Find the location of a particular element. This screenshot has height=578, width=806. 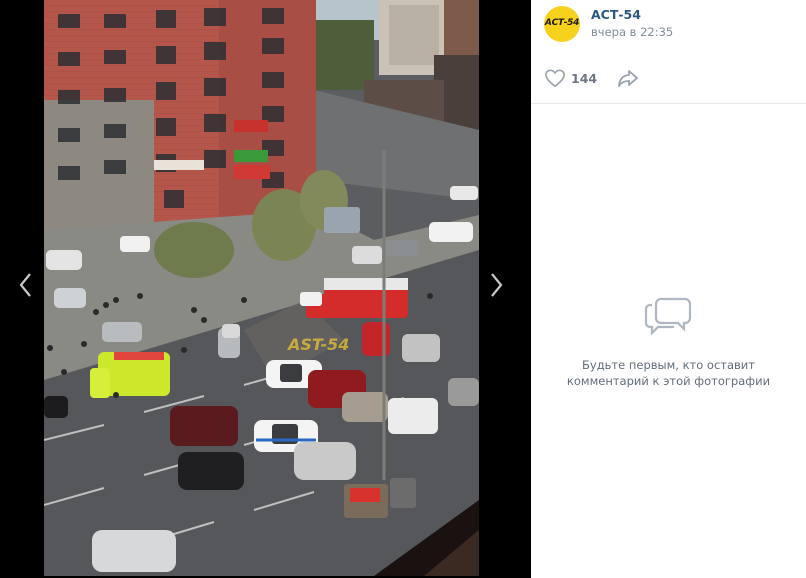

chevron-left-icon is located at coordinates (25, 285).